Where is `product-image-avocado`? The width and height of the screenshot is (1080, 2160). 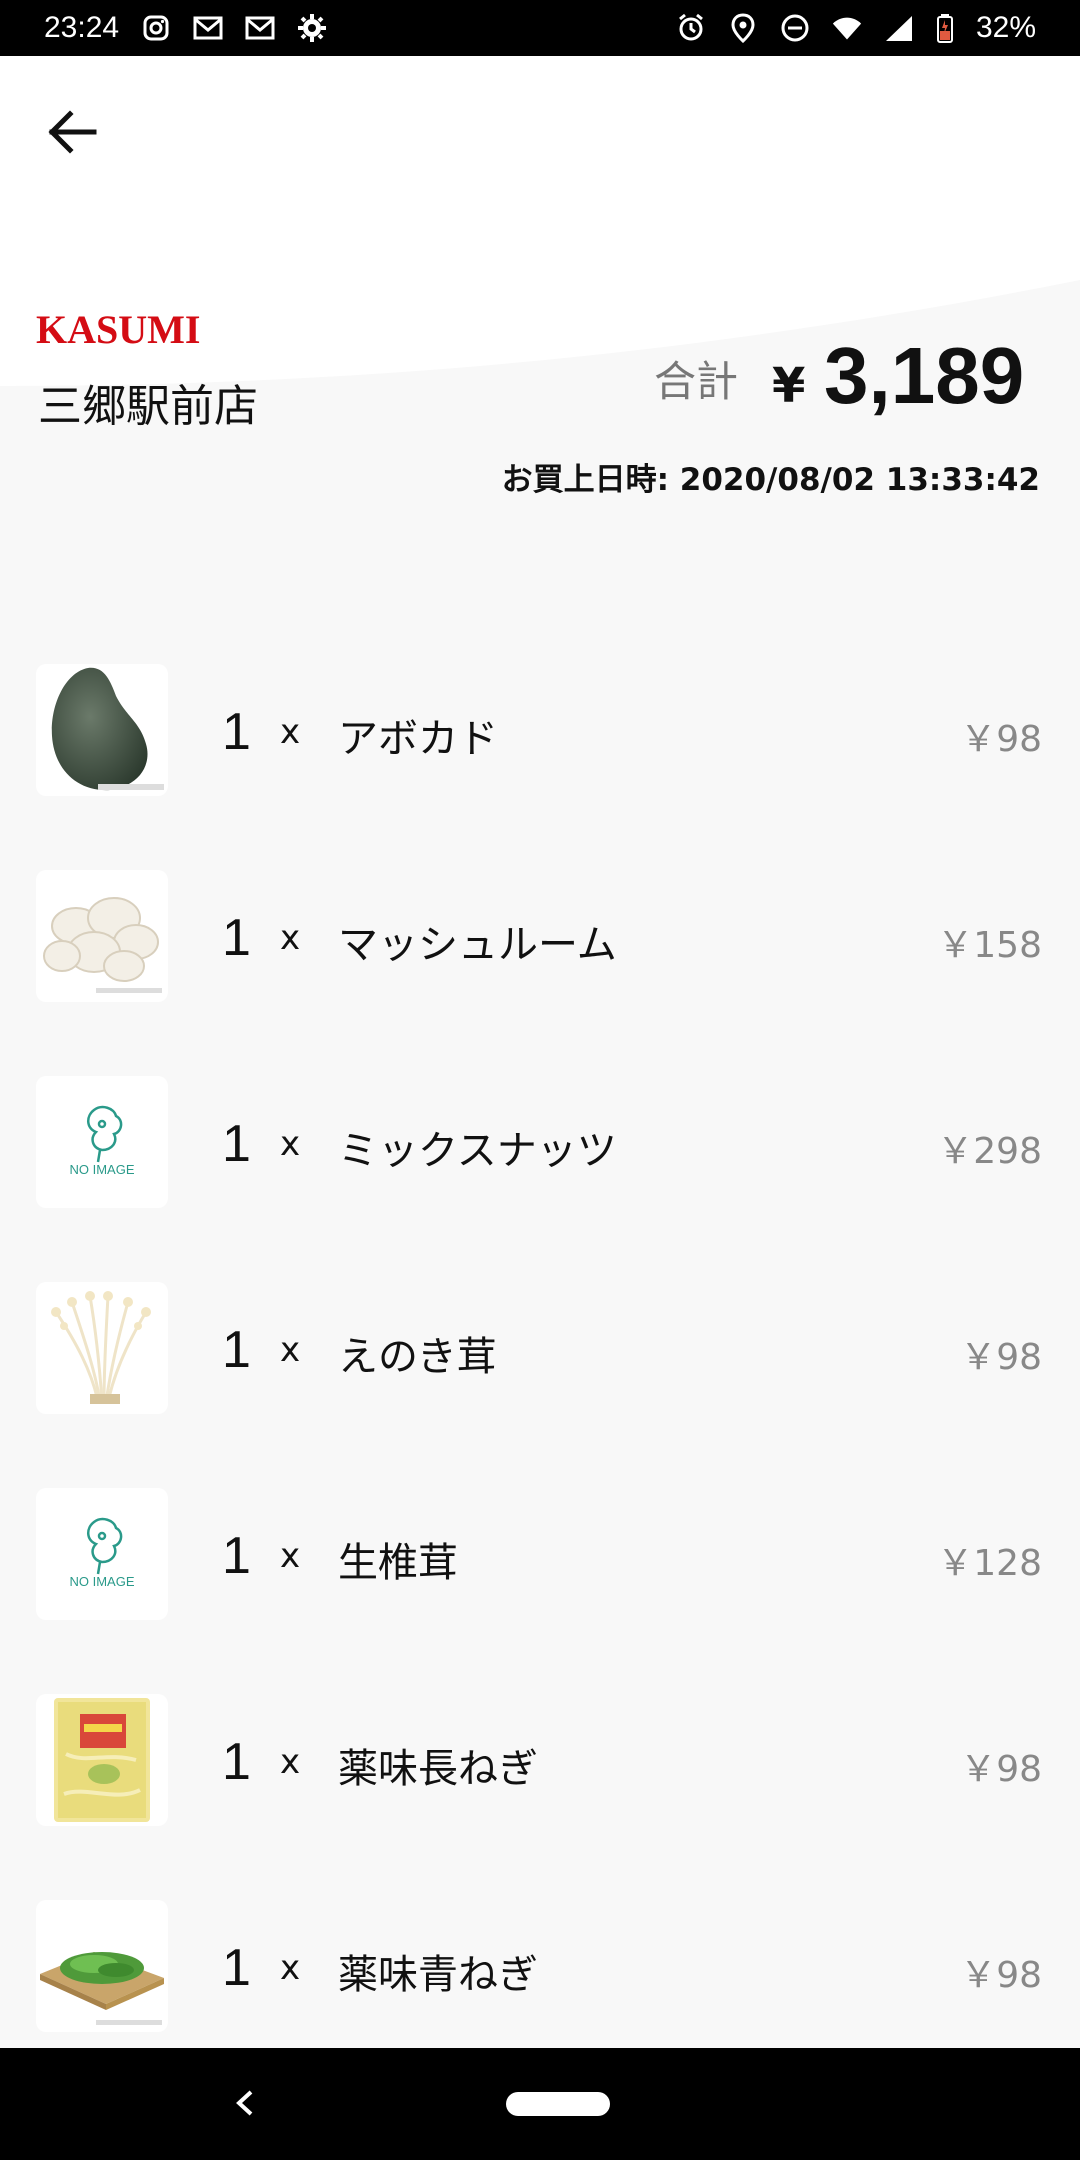
product-image-avocado is located at coordinates (102, 730).